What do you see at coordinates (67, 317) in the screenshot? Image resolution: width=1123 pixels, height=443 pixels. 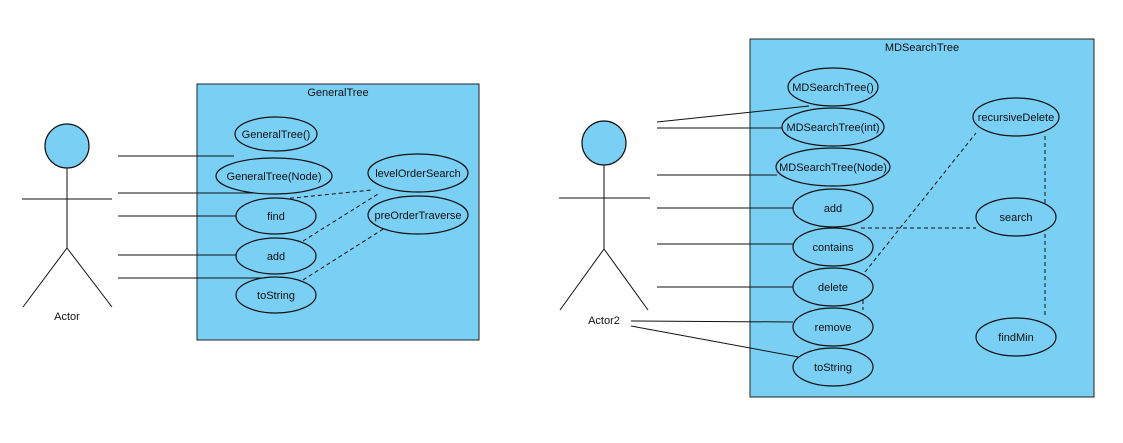 I see `actor-label: Actor` at bounding box center [67, 317].